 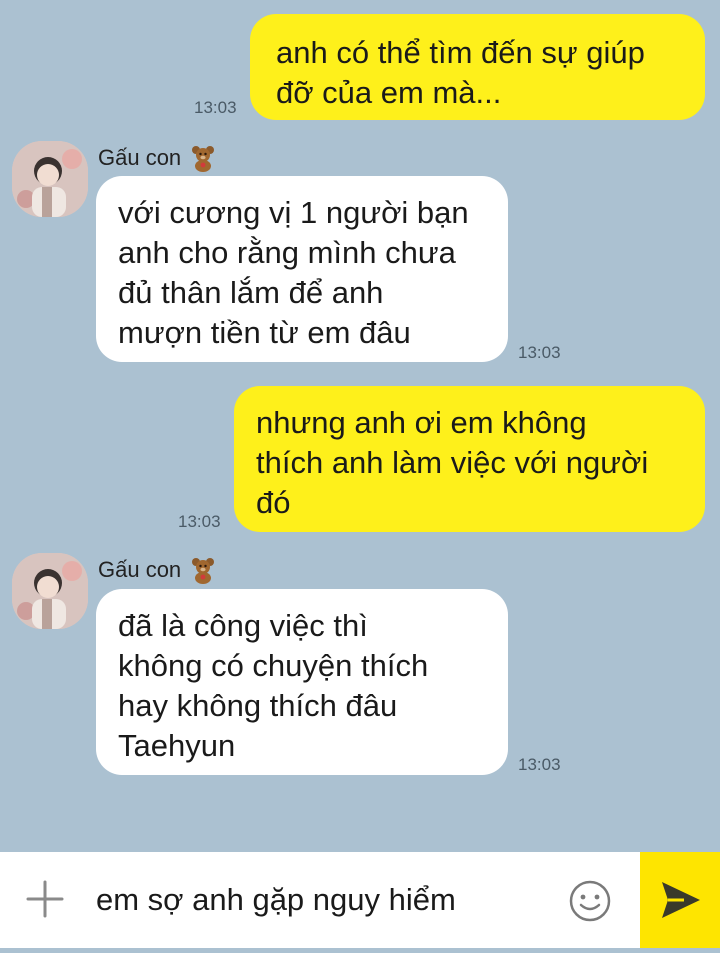 What do you see at coordinates (590, 901) in the screenshot?
I see `smiley-icon` at bounding box center [590, 901].